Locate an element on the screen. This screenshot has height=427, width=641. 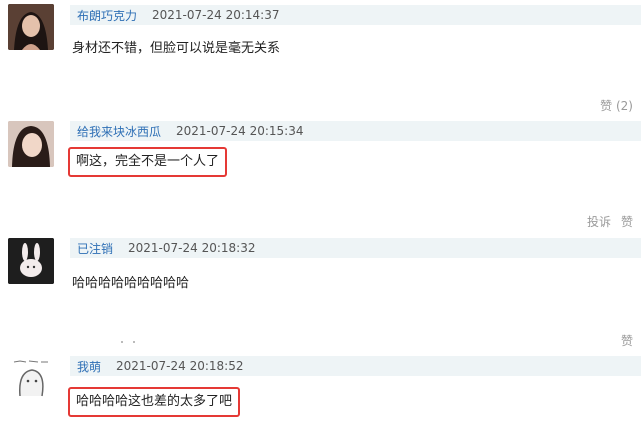
timestamp: 2021-07-24 20:14:37 is located at coordinates (216, 15).